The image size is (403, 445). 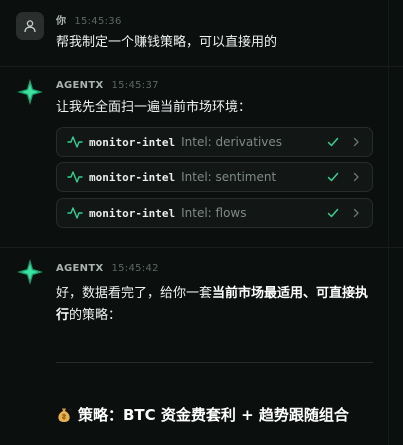 I want to click on money-bag-icon, so click(x=64, y=415).